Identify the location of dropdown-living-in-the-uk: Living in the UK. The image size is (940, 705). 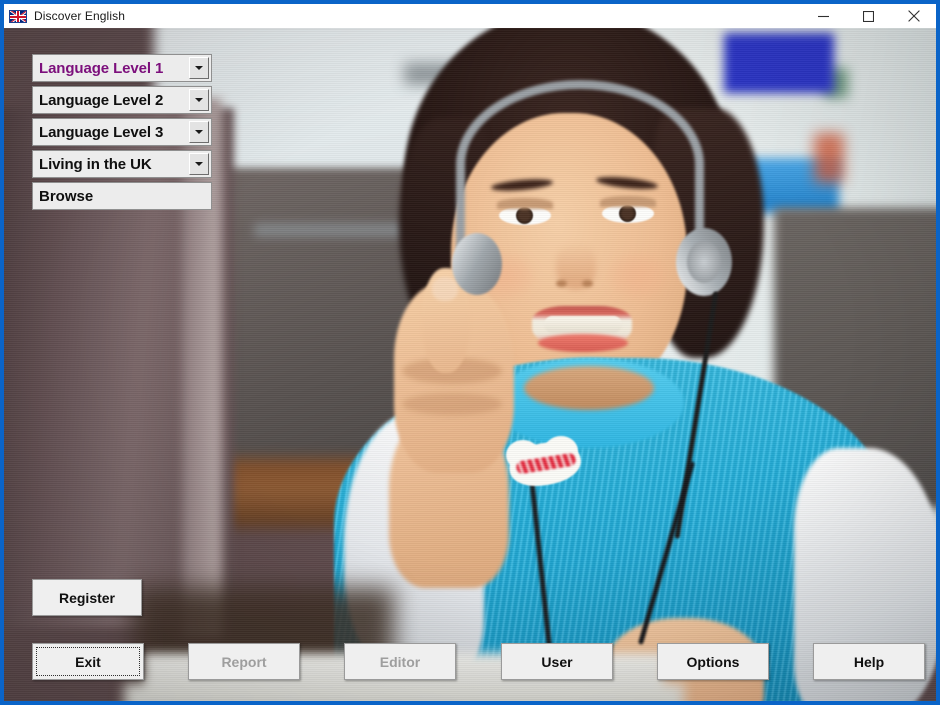
(122, 164).